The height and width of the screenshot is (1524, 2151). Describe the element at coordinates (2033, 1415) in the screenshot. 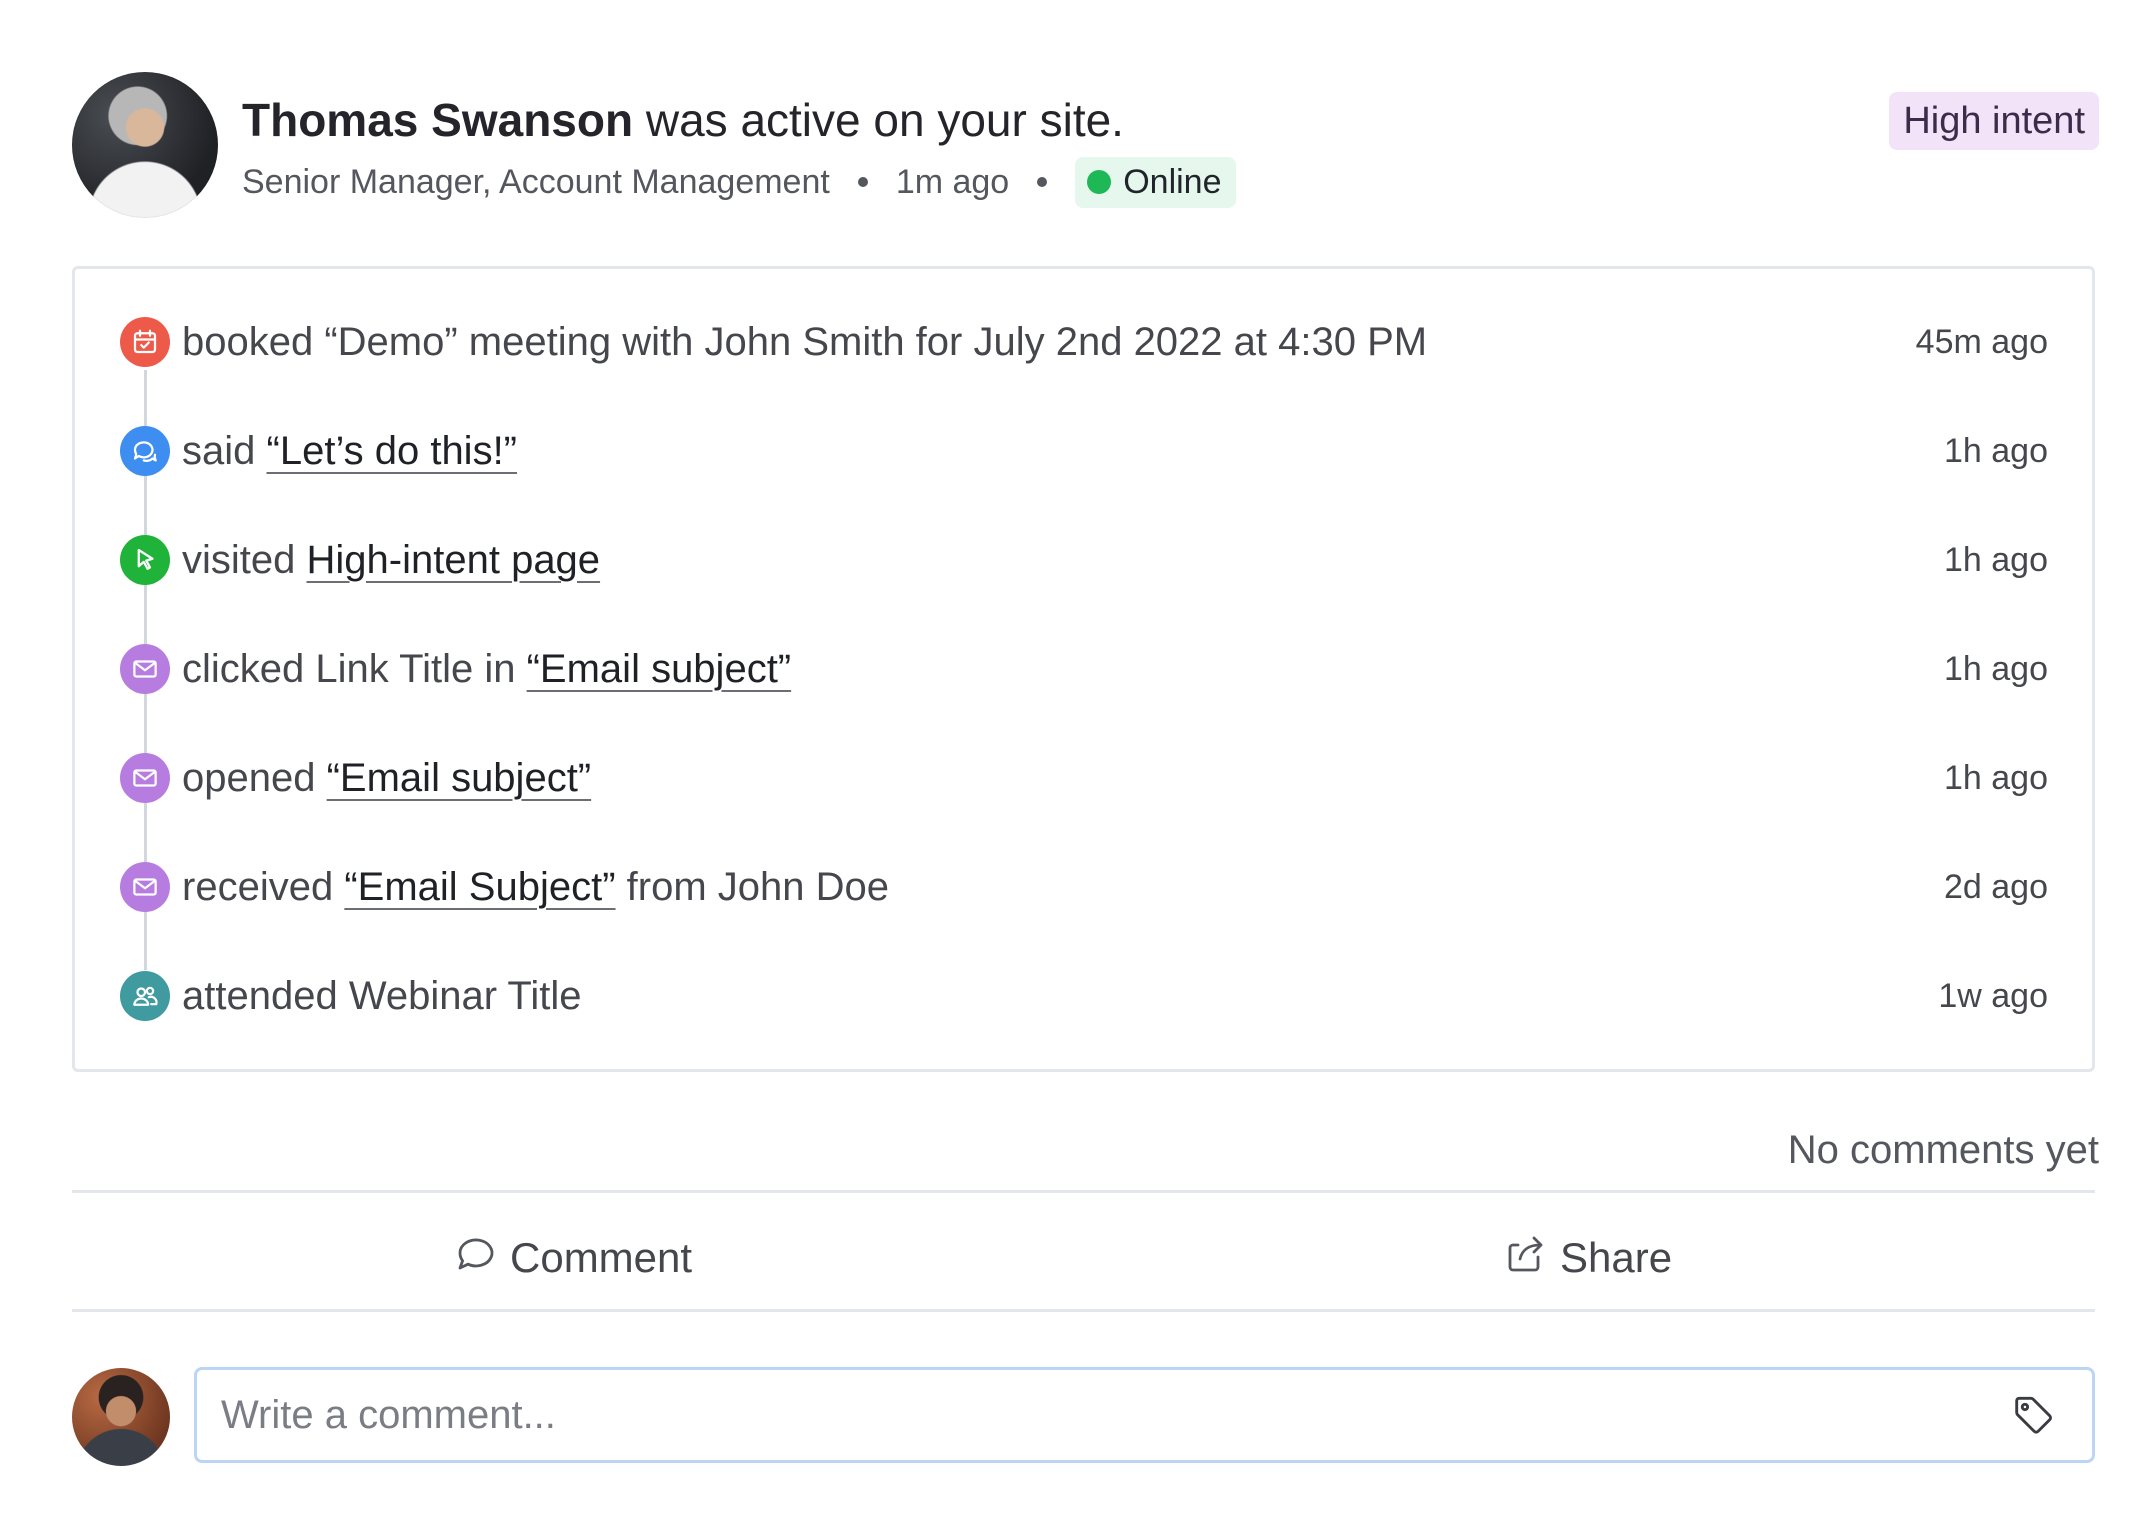

I see `tag-icon` at that location.